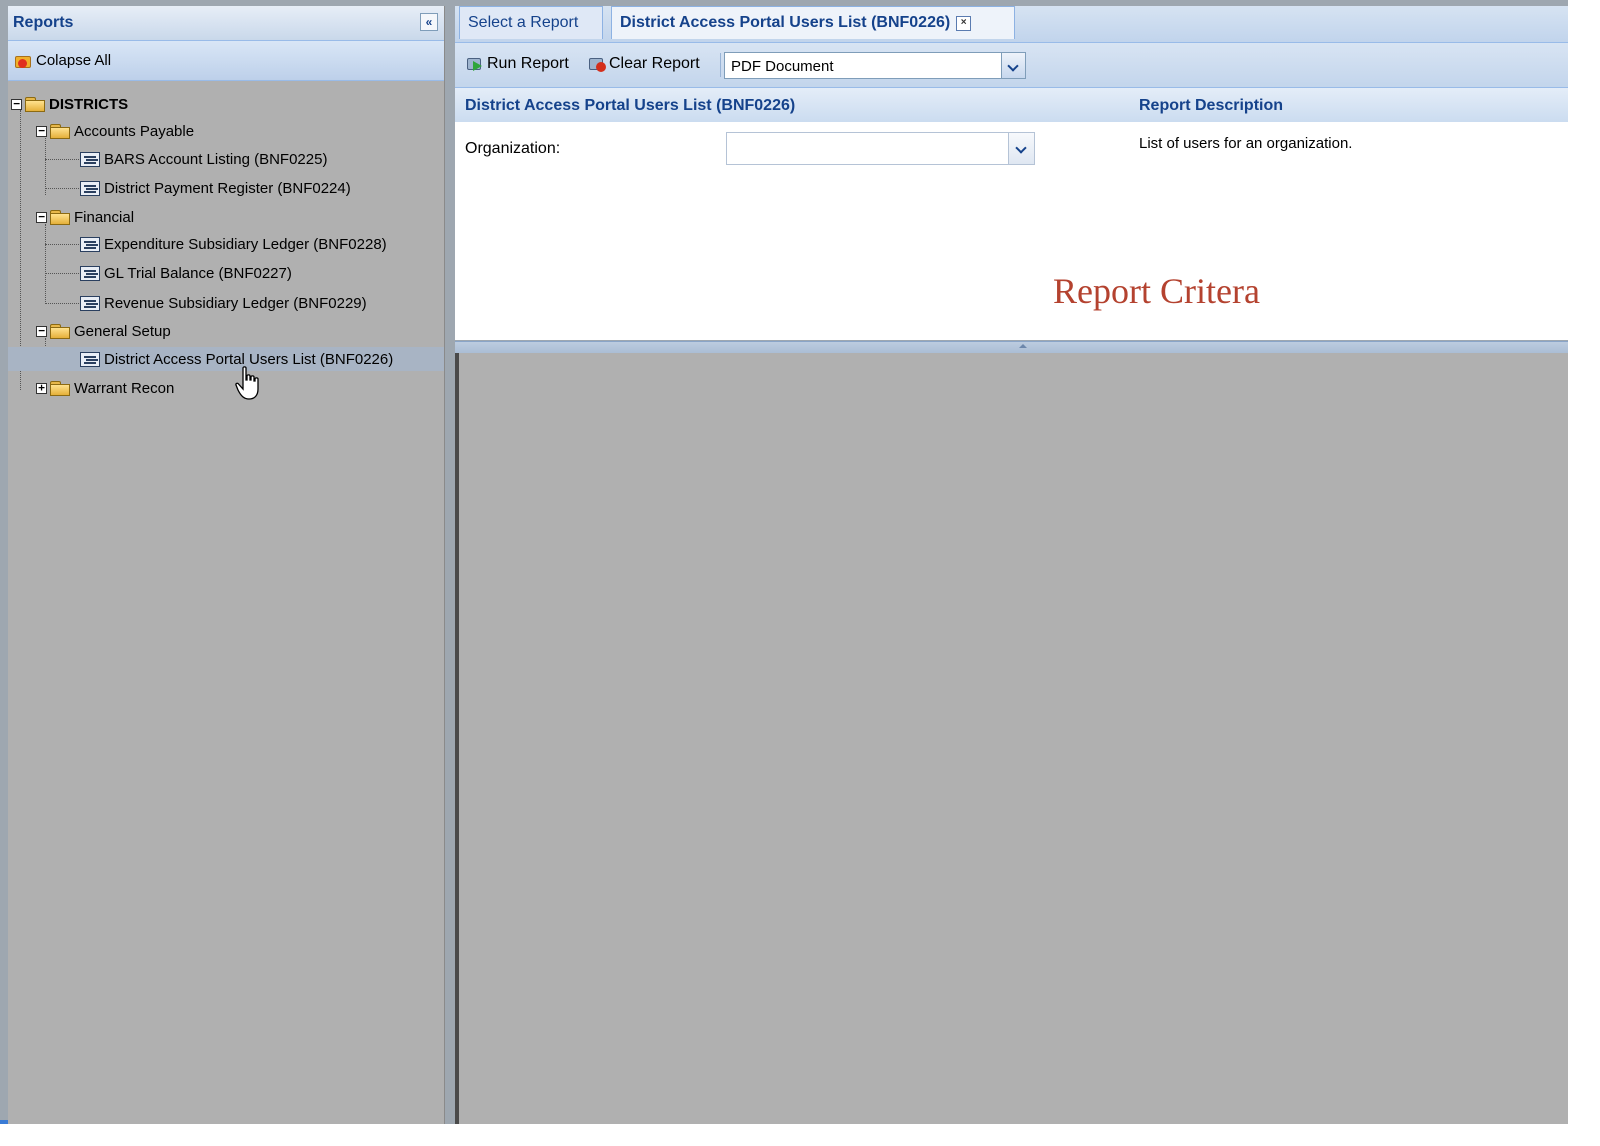 Image resolution: width=1600 pixels, height=1146 pixels. What do you see at coordinates (513, 148) in the screenshot?
I see `organization-label: Organization:` at bounding box center [513, 148].